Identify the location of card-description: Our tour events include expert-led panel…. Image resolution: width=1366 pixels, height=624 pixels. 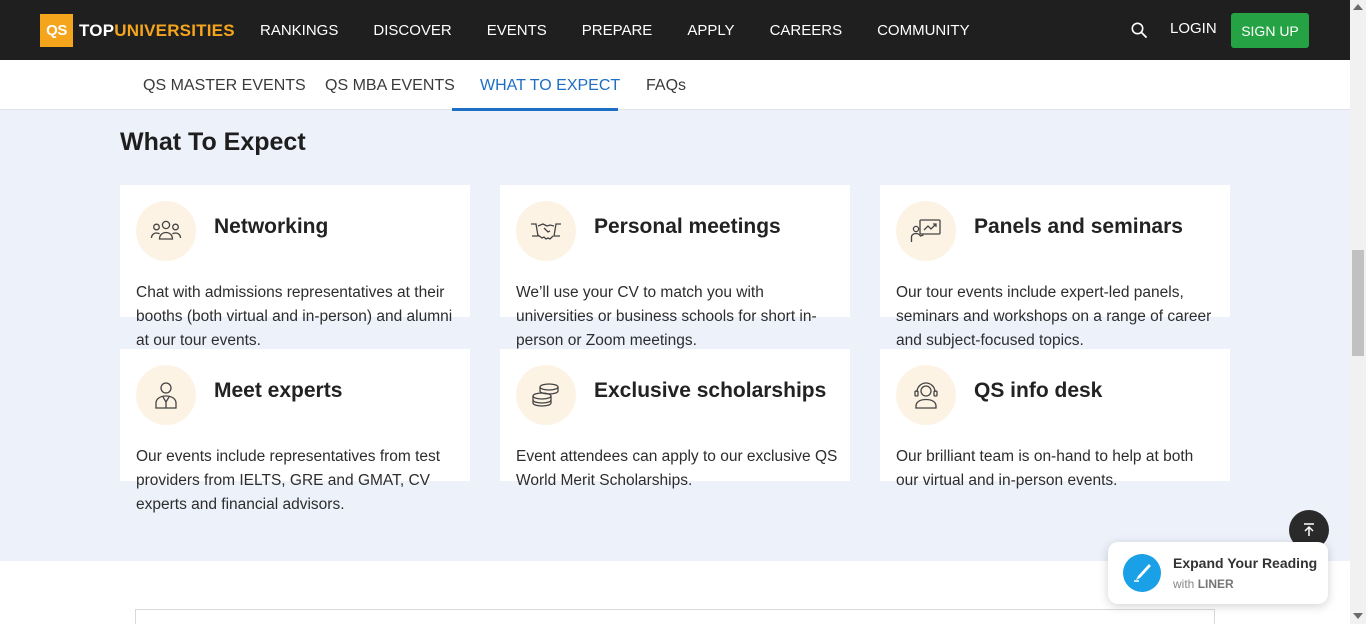
(1054, 316).